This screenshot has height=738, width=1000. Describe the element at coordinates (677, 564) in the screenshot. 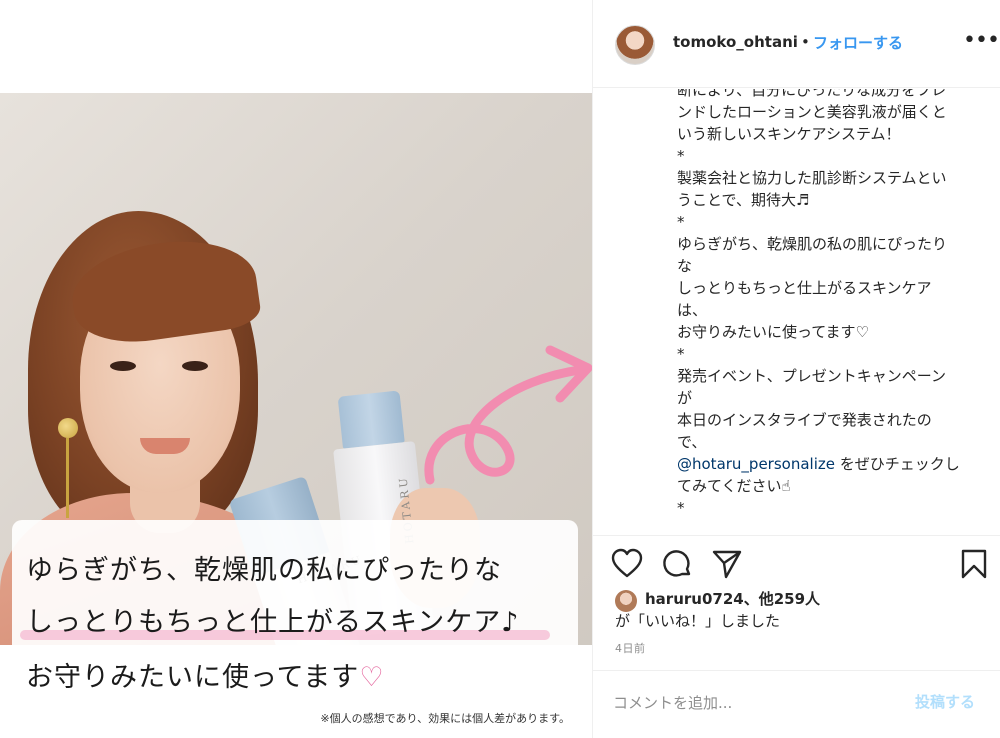

I see `comment-bubble-icon` at that location.